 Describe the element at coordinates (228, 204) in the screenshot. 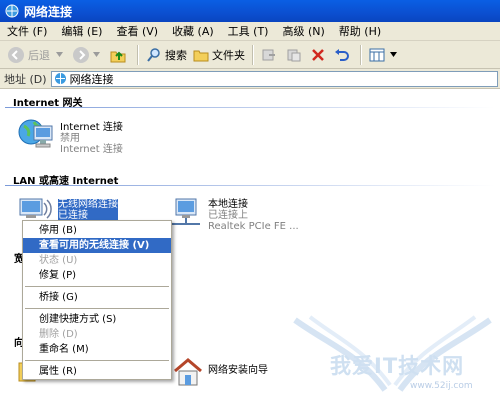

I see `local-connection-name: 本地连接` at that location.